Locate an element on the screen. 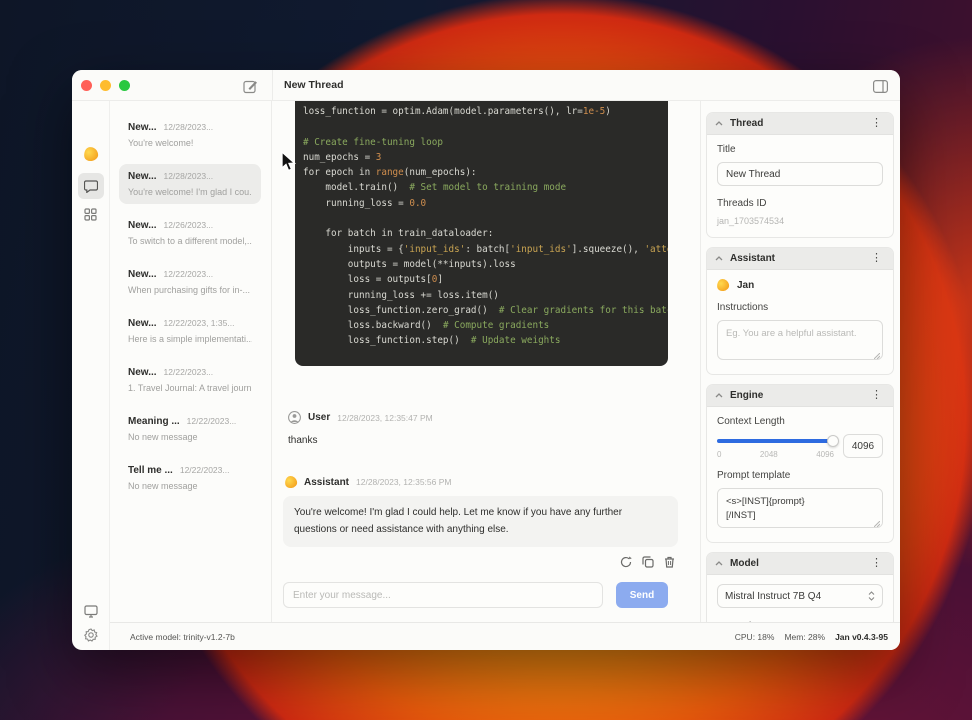 This screenshot has height=720, width=972. code-line: for epoch in range(num_epochs): is located at coordinates (390, 173).